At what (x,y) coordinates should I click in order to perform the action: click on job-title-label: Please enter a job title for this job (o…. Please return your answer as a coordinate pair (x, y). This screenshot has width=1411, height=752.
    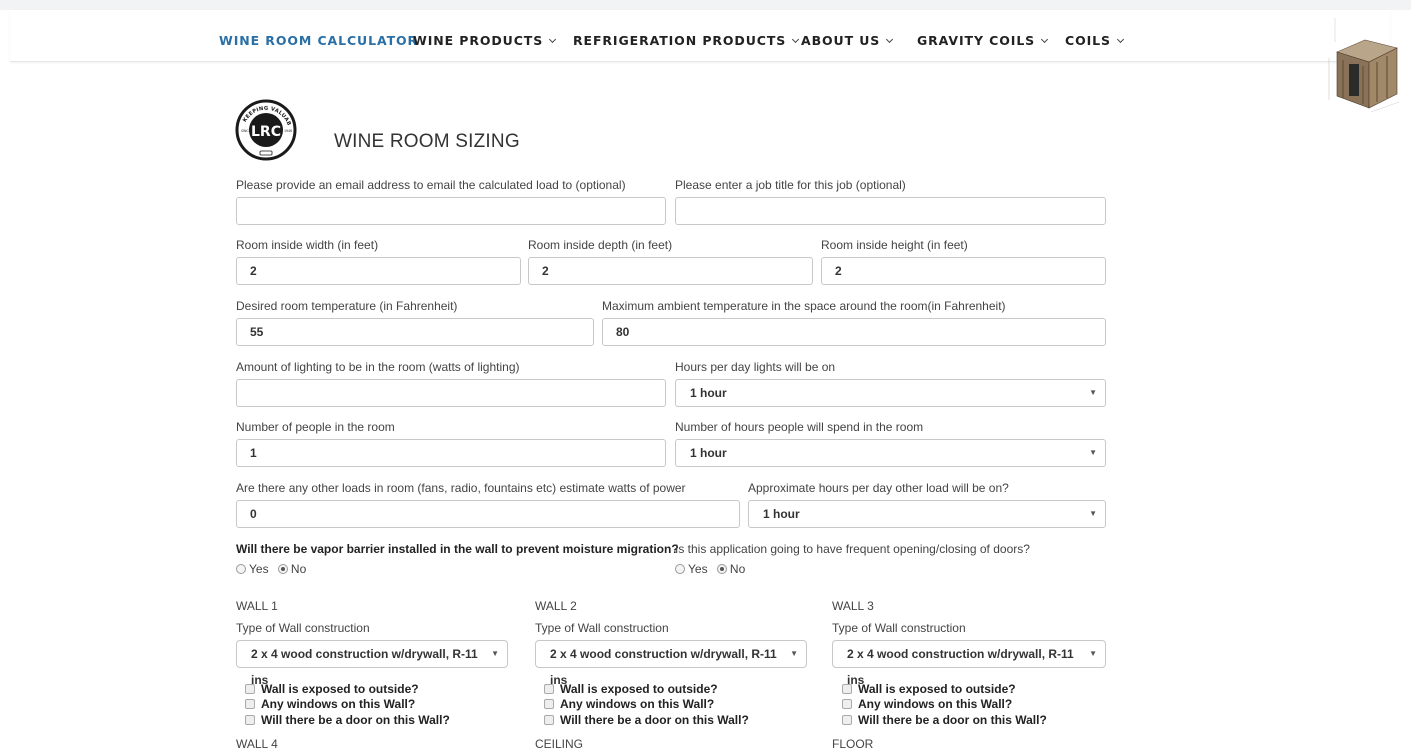
    Looking at the image, I should click on (790, 185).